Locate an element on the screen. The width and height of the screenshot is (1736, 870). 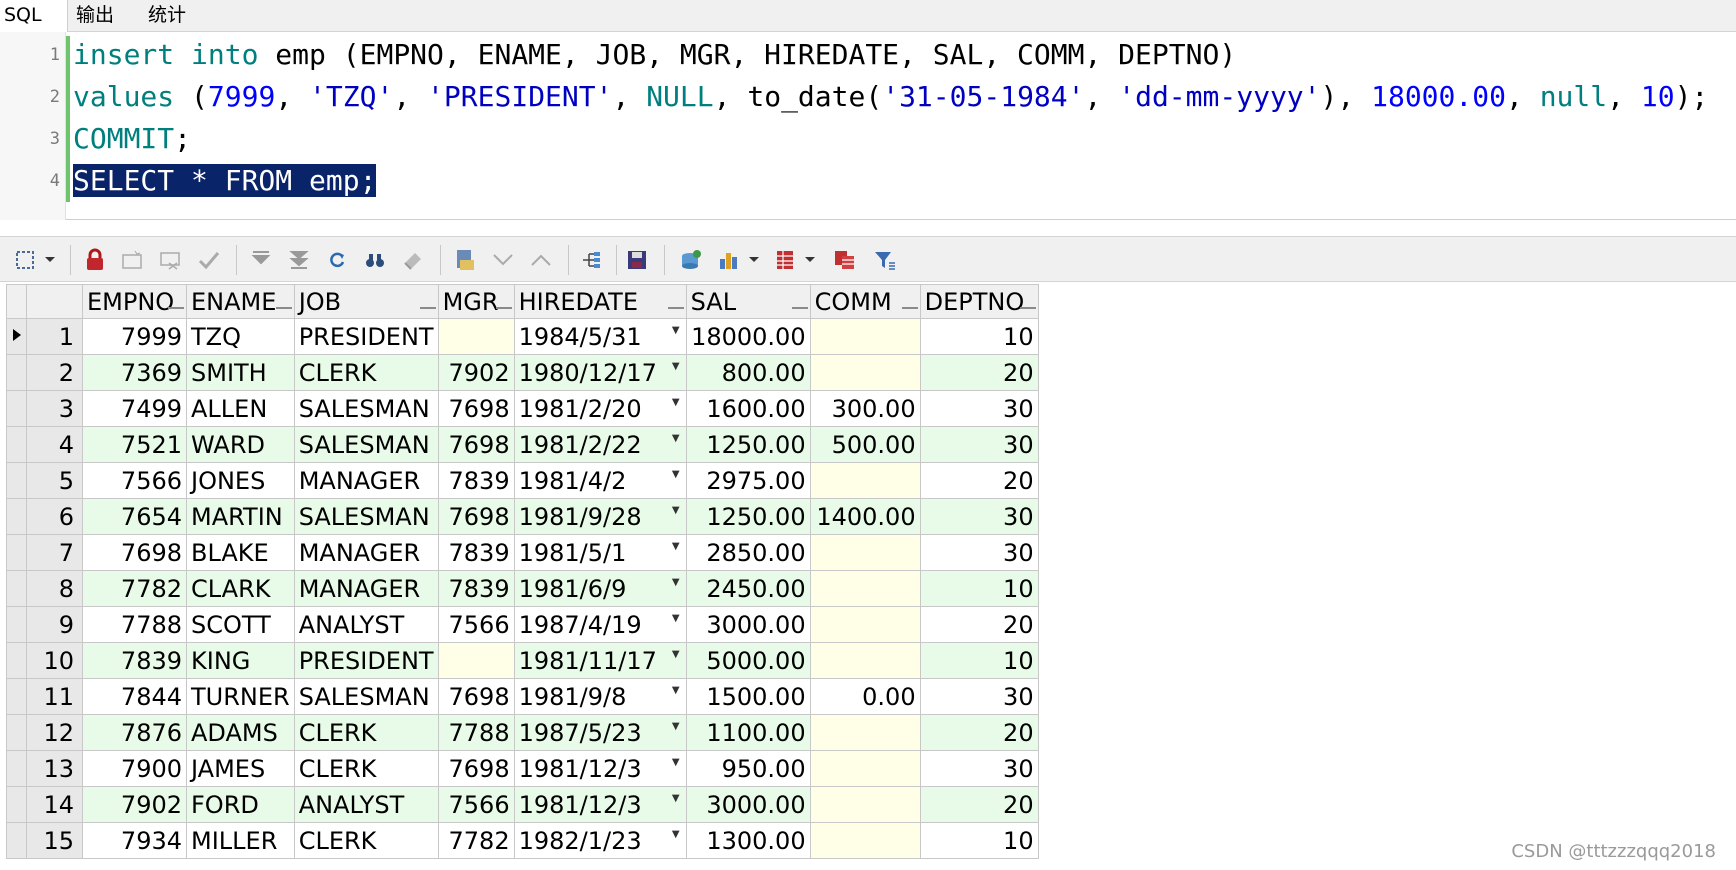
table-row: 10 7839 KING PRESIDENT 1981/11/17 ▼ 5000.00 10 is located at coordinates (522, 660).